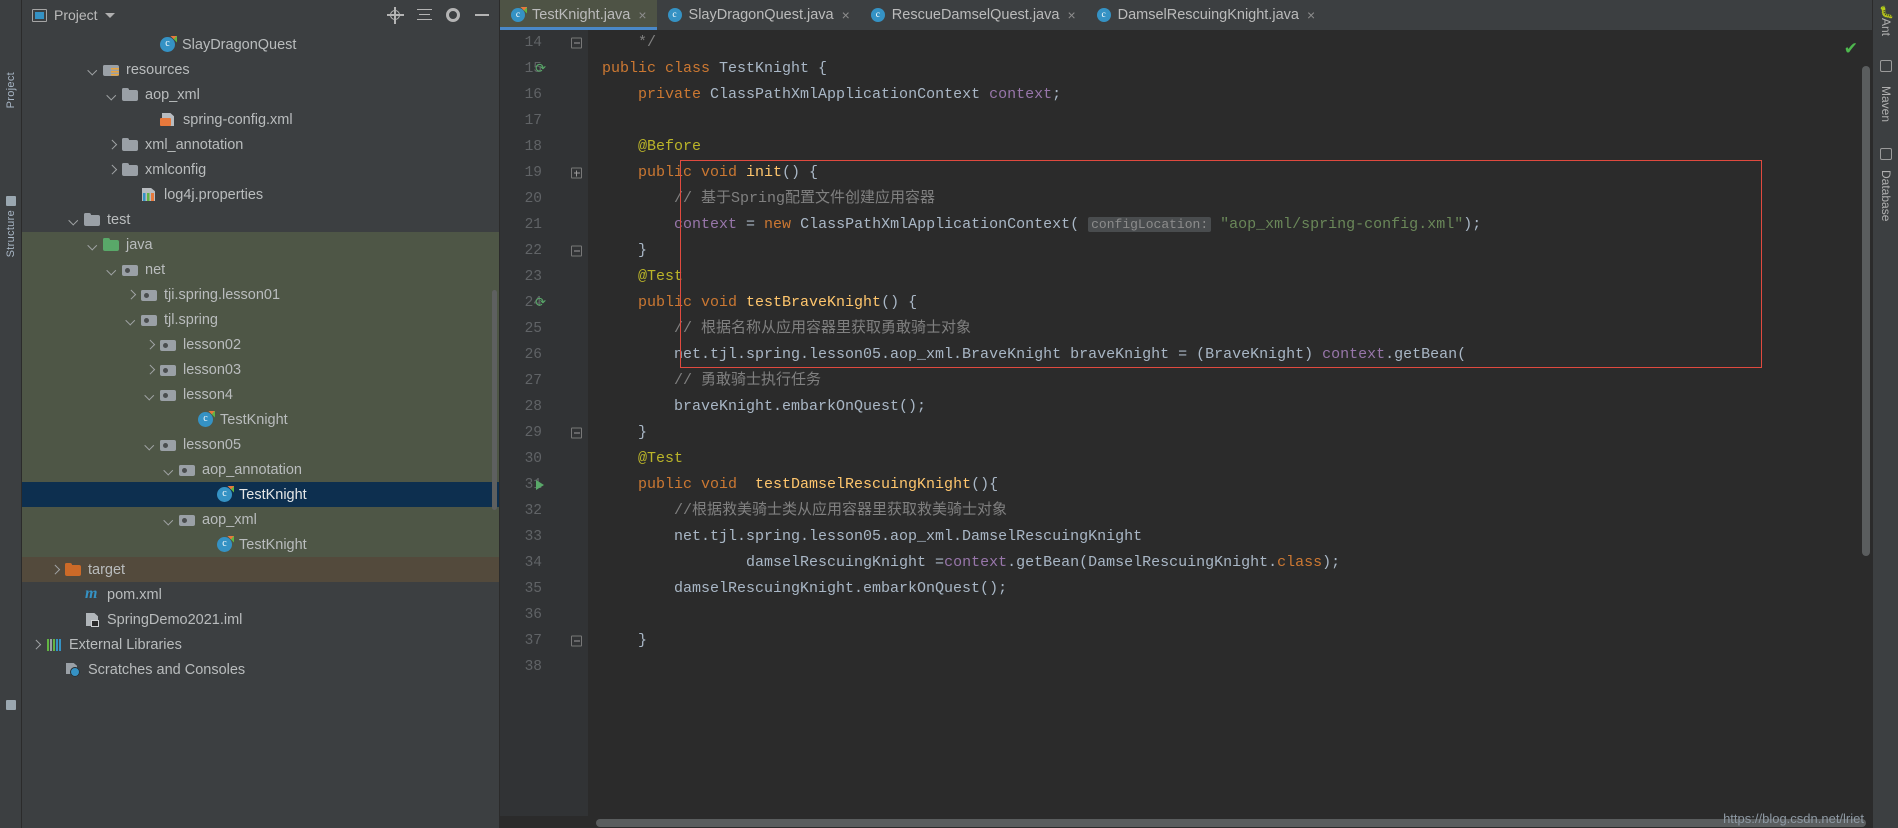 Image resolution: width=1898 pixels, height=828 pixels. What do you see at coordinates (758, 15) in the screenshot?
I see `editor-tab: SlayDragonQuest.java ×` at bounding box center [758, 15].